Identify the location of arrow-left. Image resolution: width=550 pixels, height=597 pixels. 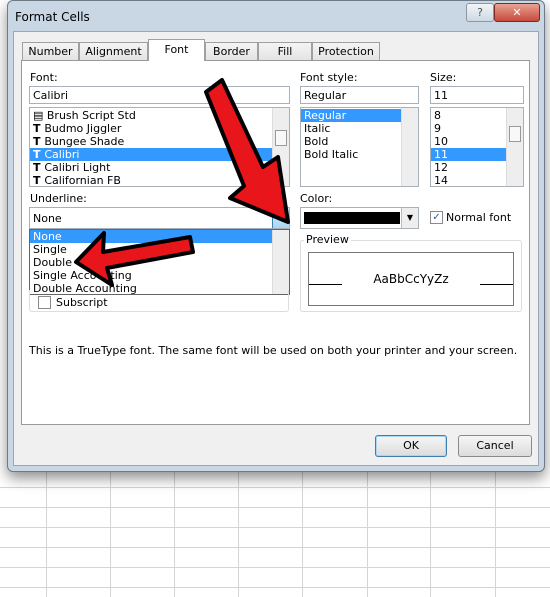
(134, 259).